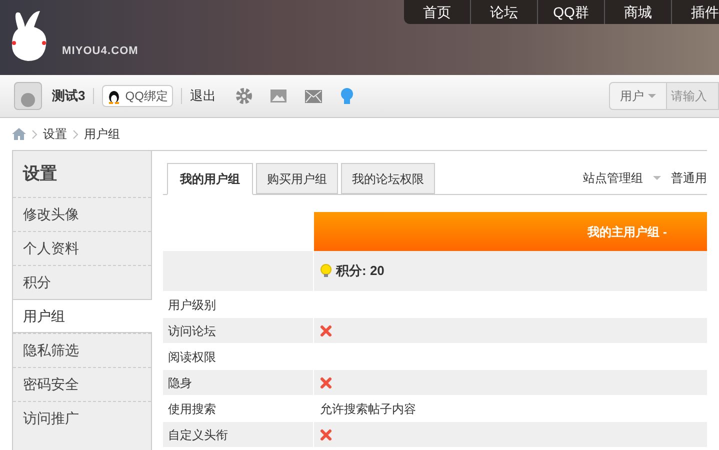  I want to click on sidebar-item: 修改头像, so click(82, 214).